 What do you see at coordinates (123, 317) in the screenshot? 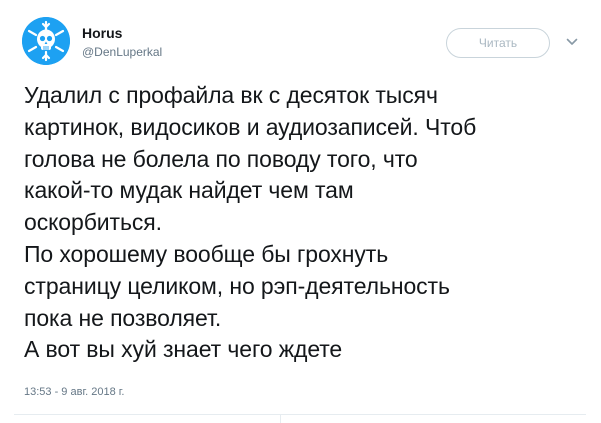
I see `tweet-text-line: пока не позволяет.` at bounding box center [123, 317].